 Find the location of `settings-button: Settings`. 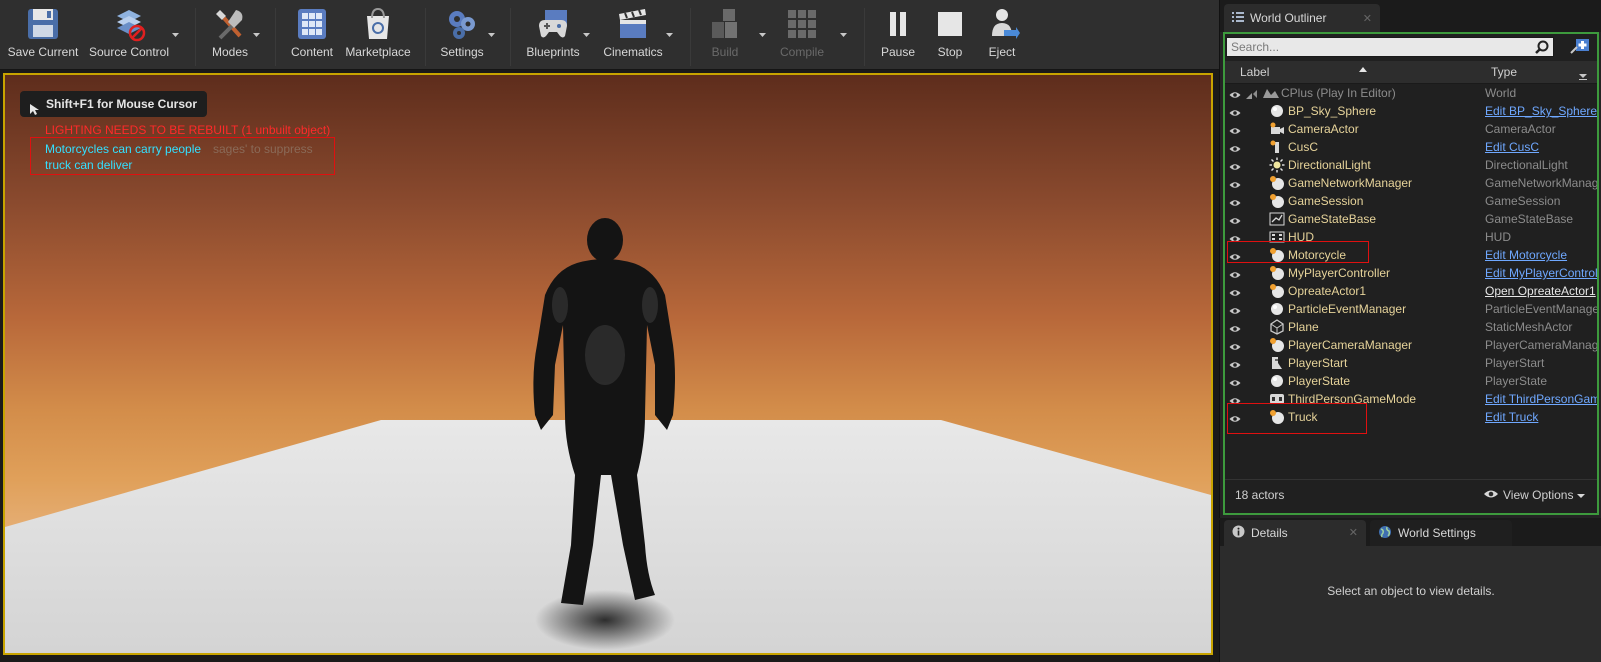

settings-button: Settings is located at coordinates (462, 36).